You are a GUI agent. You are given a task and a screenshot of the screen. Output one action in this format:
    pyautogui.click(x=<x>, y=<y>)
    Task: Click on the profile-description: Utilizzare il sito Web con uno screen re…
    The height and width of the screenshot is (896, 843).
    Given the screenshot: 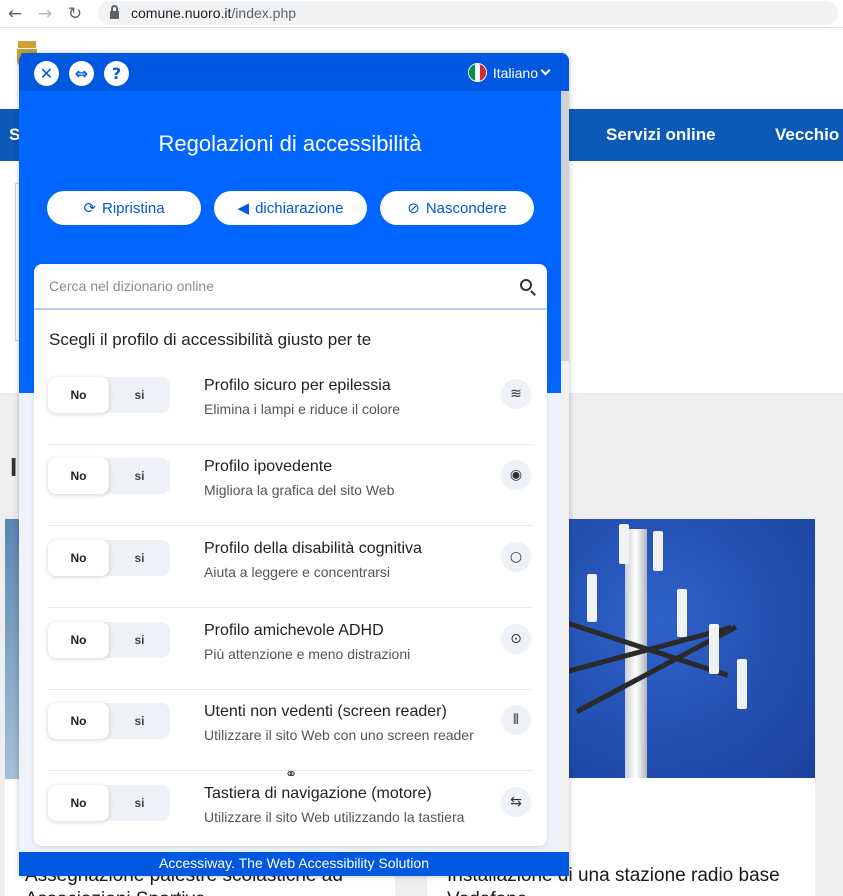 What is the action you would take?
    pyautogui.click(x=339, y=735)
    